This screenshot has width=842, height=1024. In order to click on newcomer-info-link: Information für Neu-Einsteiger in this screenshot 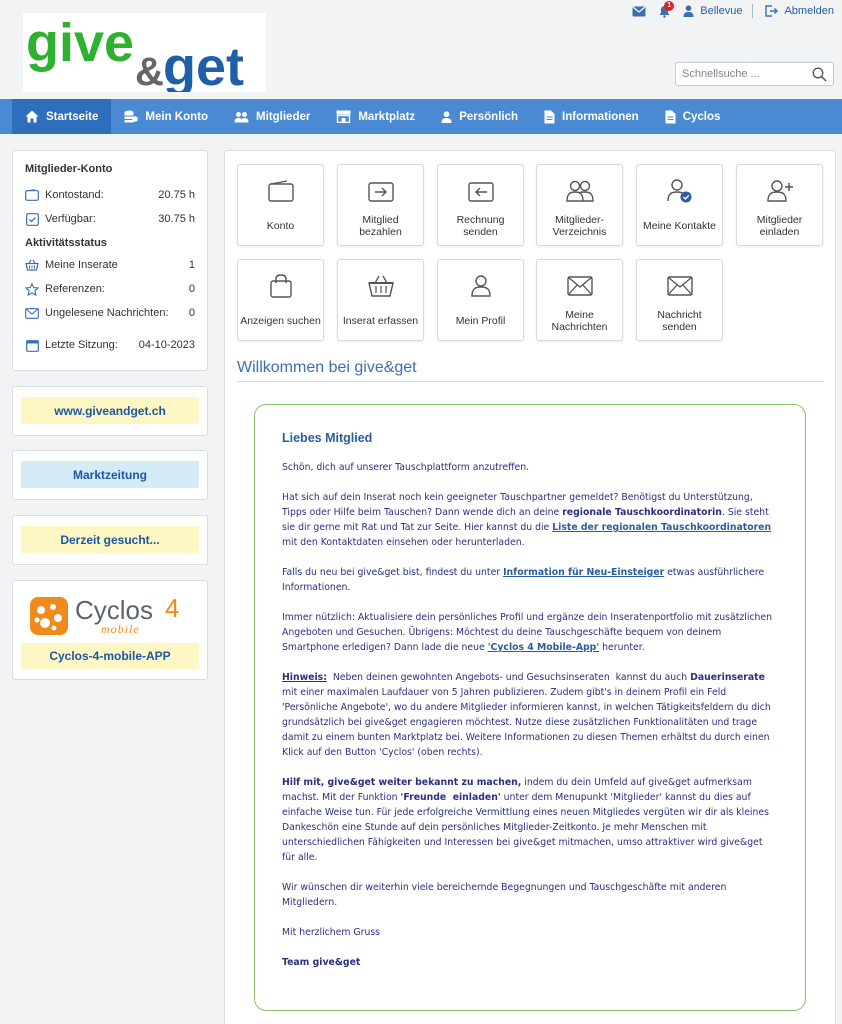, I will do `click(583, 572)`.